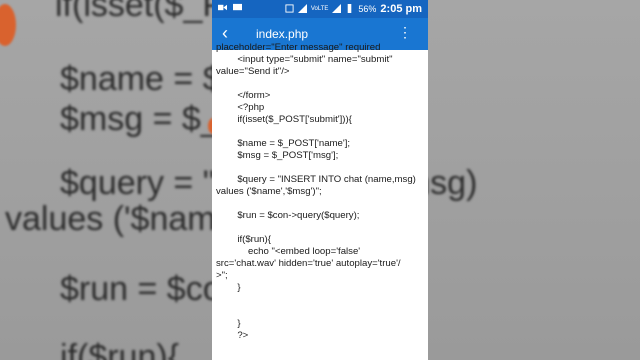 The height and width of the screenshot is (360, 640). What do you see at coordinates (8, 25) in the screenshot?
I see `bg-orange-blob` at bounding box center [8, 25].